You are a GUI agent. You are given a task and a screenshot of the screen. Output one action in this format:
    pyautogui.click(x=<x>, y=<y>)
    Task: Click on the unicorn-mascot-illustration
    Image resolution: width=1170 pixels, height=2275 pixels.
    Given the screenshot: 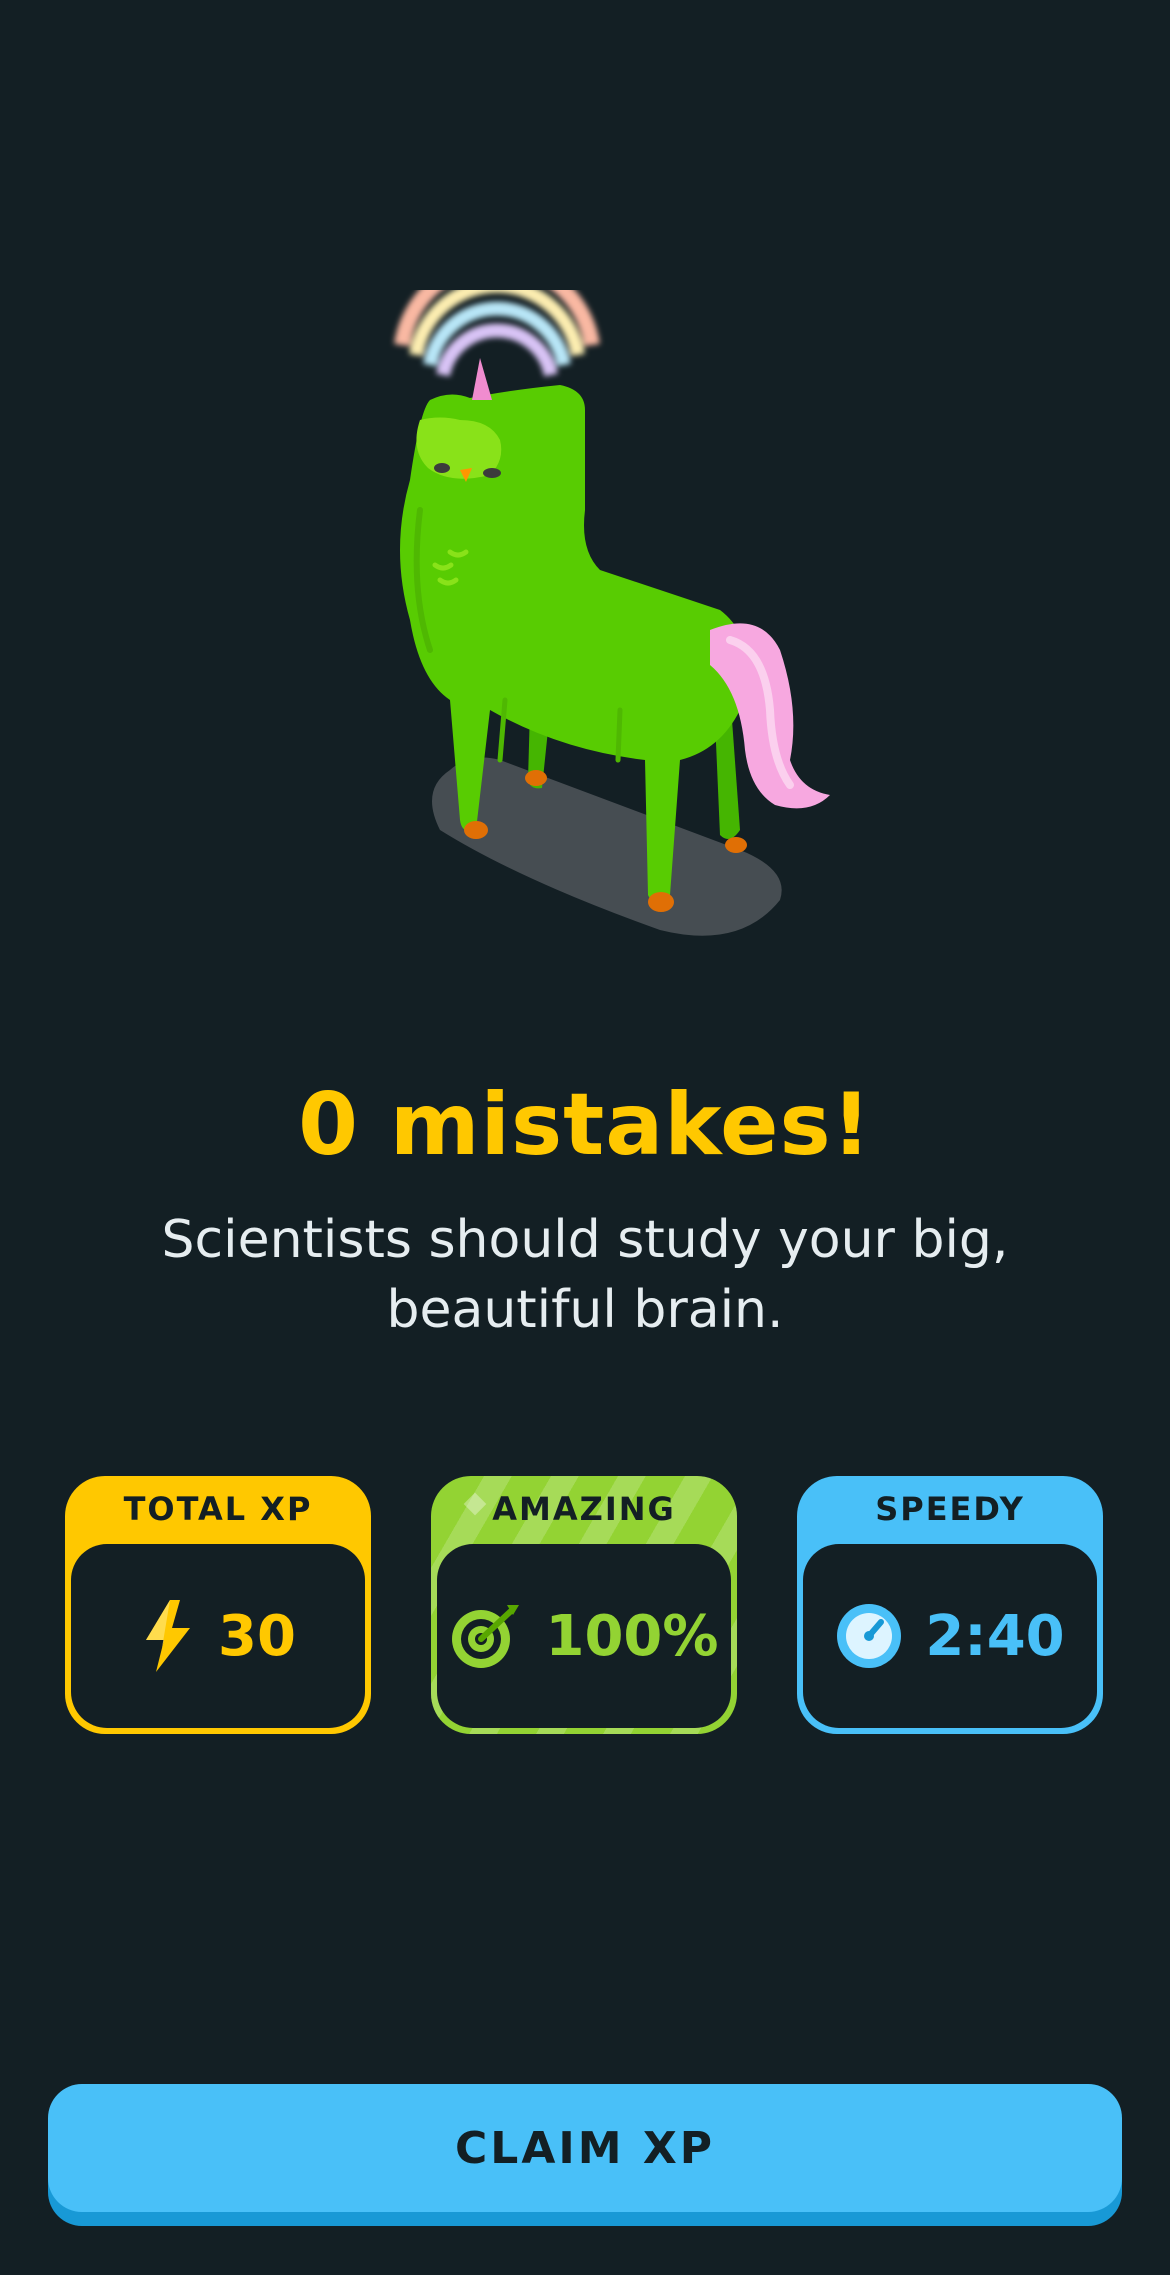 What is the action you would take?
    pyautogui.click(x=612, y=613)
    